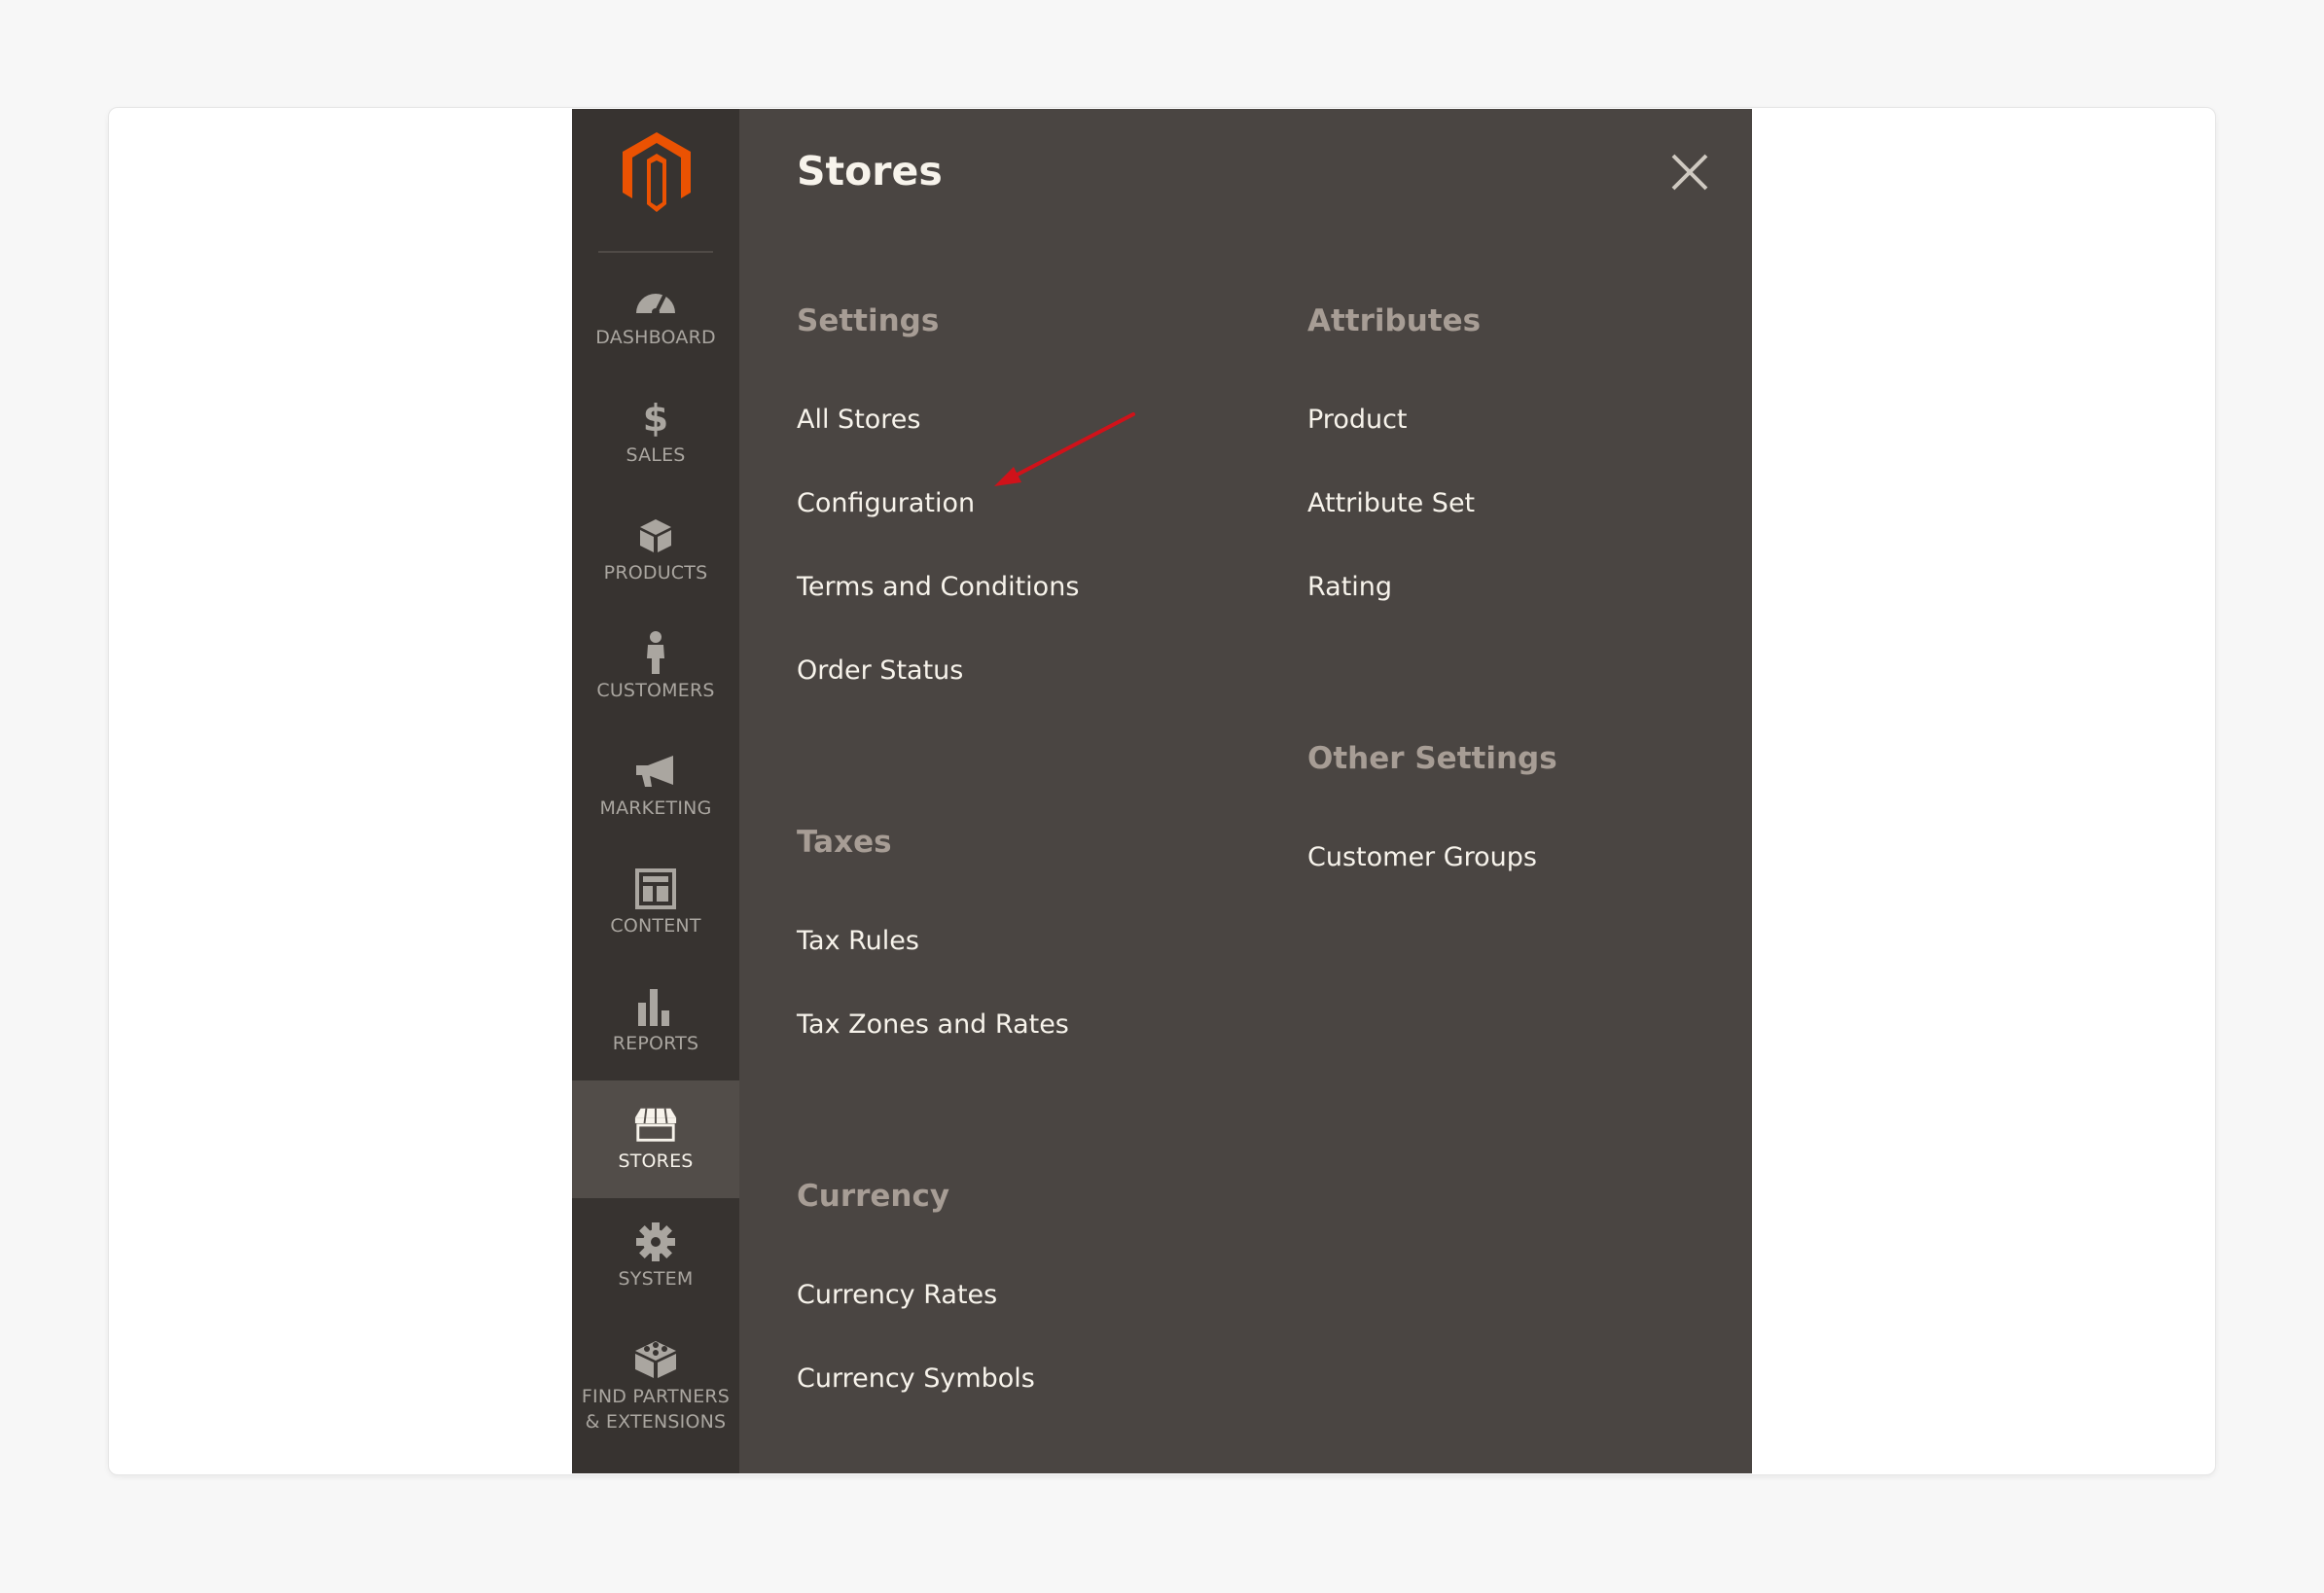  I want to click on menu-link-currency-symbols: Currency Symbols, so click(916, 1378).